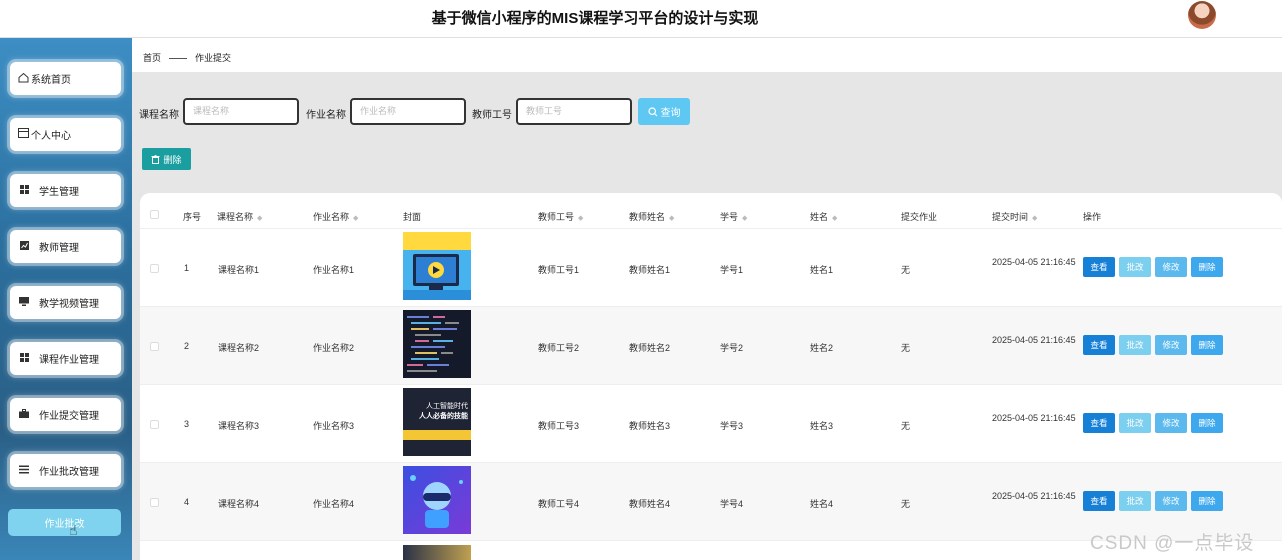  I want to click on sidebar-item-grading: 作业批改管理, so click(65, 470).